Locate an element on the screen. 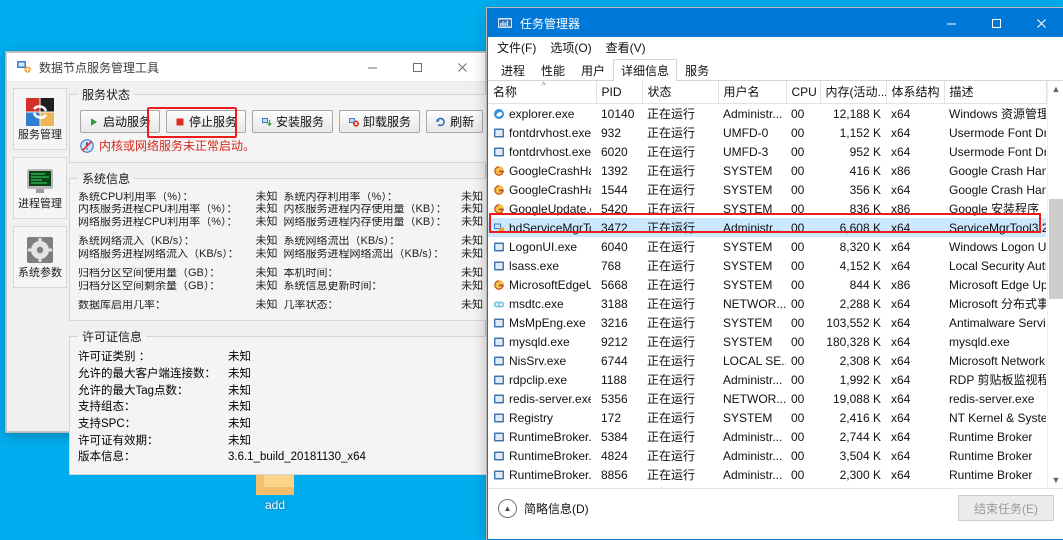  process-list-scrollbar: ▲ ▼ is located at coordinates (1055, 284).